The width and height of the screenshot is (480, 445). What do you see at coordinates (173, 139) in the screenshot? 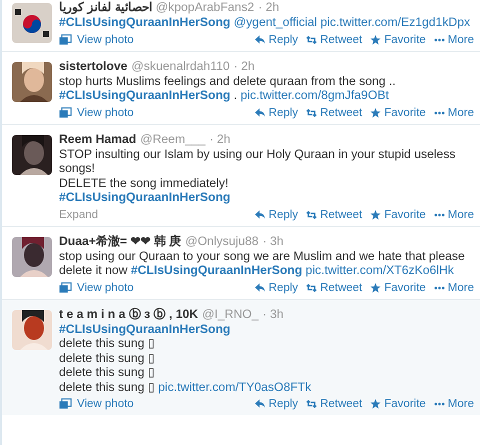
I see `user-handle: @Reem___` at bounding box center [173, 139].